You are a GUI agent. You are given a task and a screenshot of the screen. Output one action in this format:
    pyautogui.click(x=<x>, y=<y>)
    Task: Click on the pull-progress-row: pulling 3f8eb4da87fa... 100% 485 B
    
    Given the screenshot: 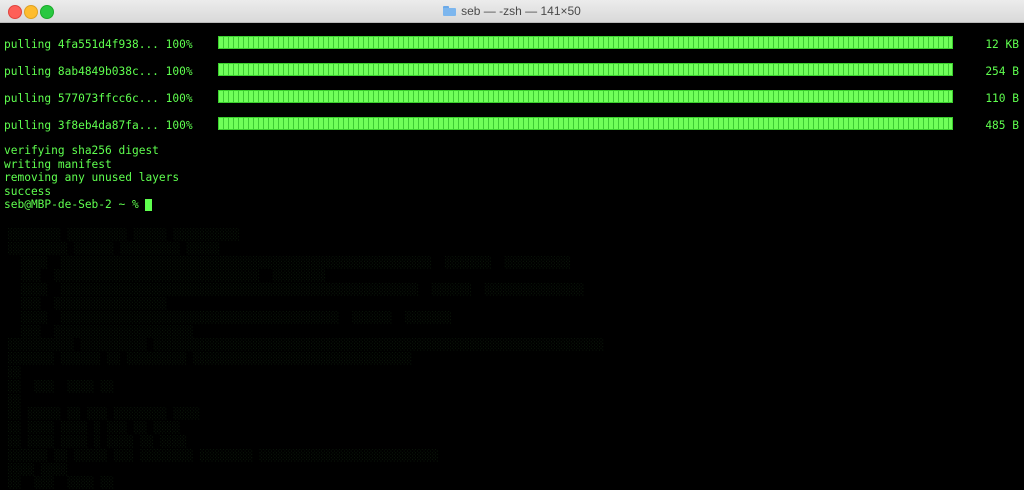 What is the action you would take?
    pyautogui.click(x=511, y=125)
    